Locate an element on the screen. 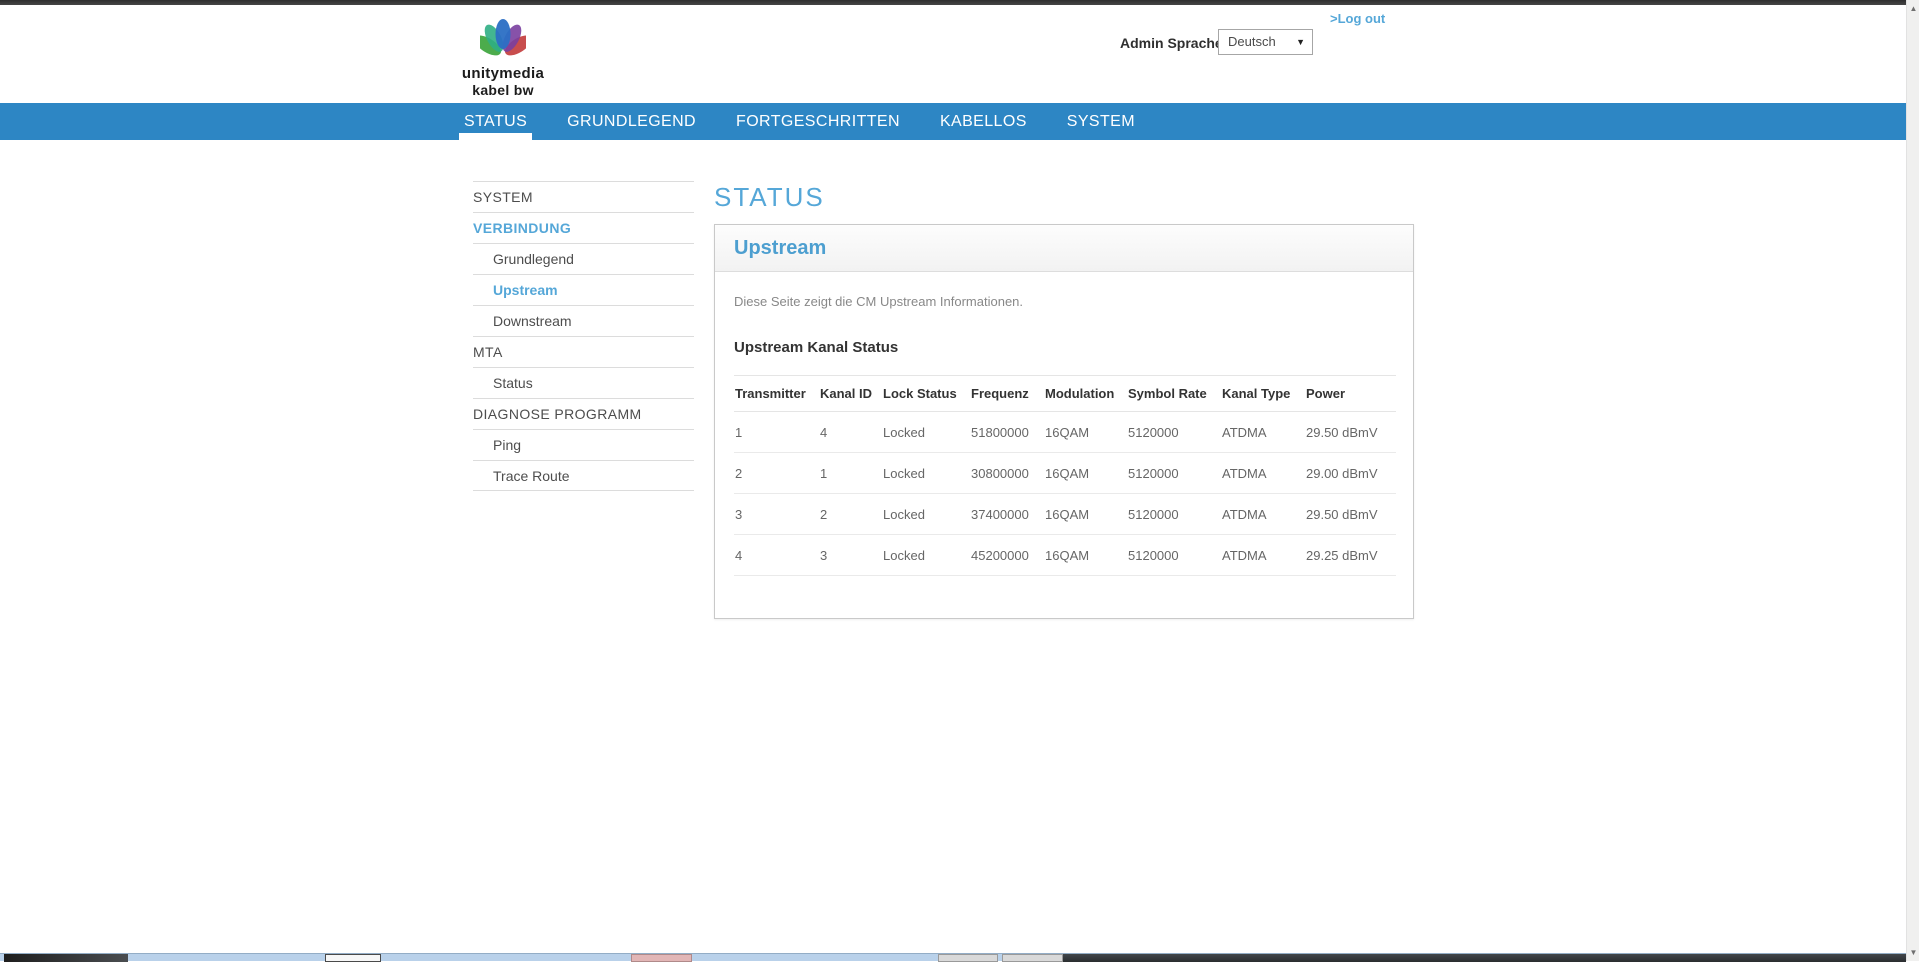  nav-tab-grundlegend: GRUNDLEGEND is located at coordinates (631, 121).